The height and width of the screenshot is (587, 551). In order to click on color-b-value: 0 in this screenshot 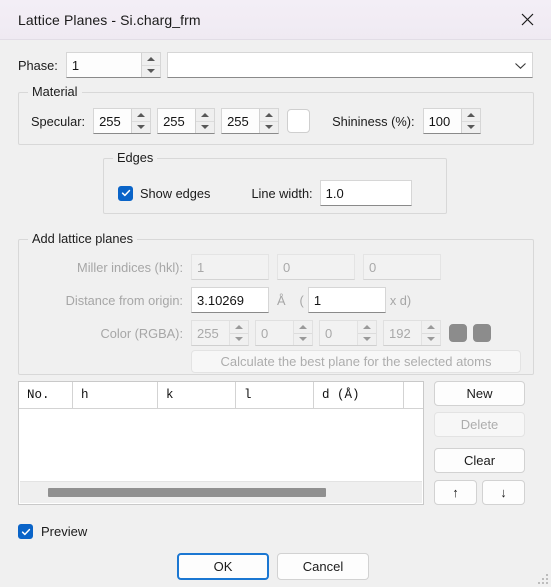, I will do `click(338, 333)`.